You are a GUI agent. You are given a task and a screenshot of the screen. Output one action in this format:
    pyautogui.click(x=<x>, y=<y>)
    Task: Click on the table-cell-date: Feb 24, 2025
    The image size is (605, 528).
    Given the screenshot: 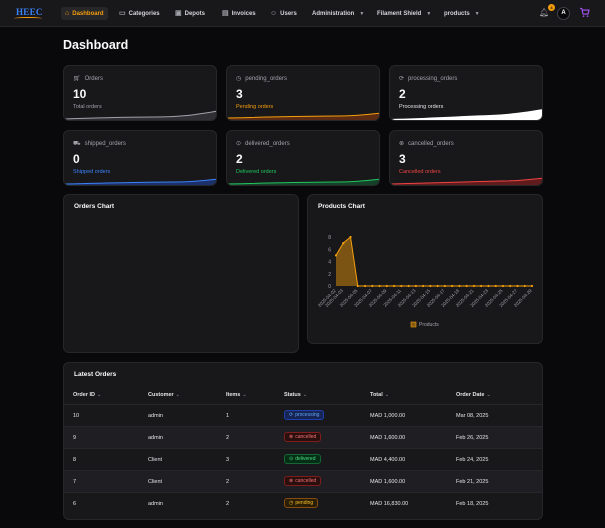 What is the action you would take?
    pyautogui.click(x=472, y=460)
    